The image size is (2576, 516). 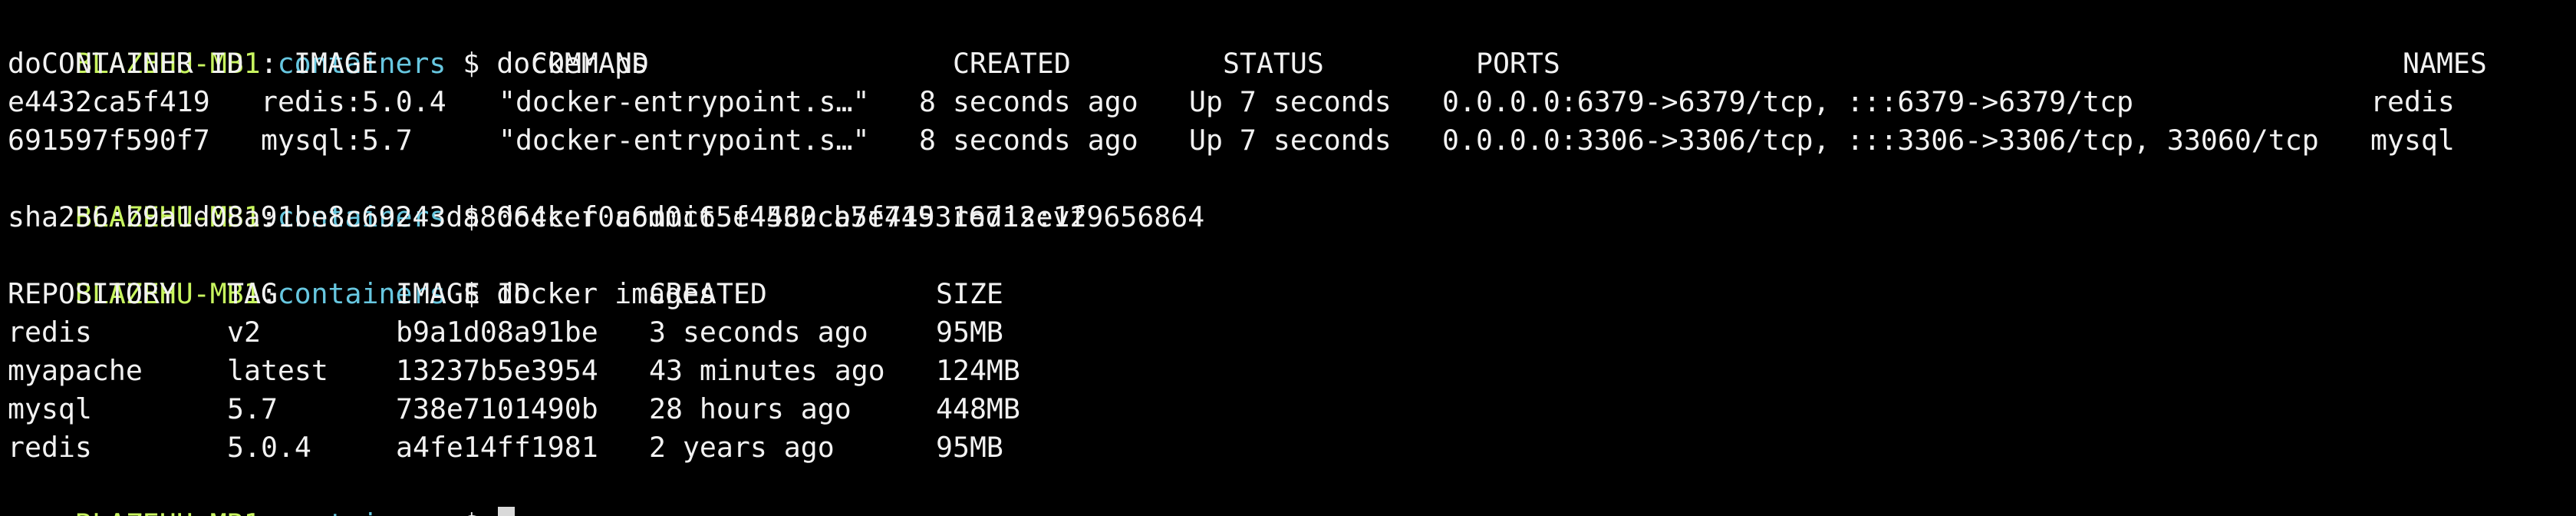 What do you see at coordinates (126, 64) in the screenshot?
I see `ps-header-container-id: doCONTAINER ID` at bounding box center [126, 64].